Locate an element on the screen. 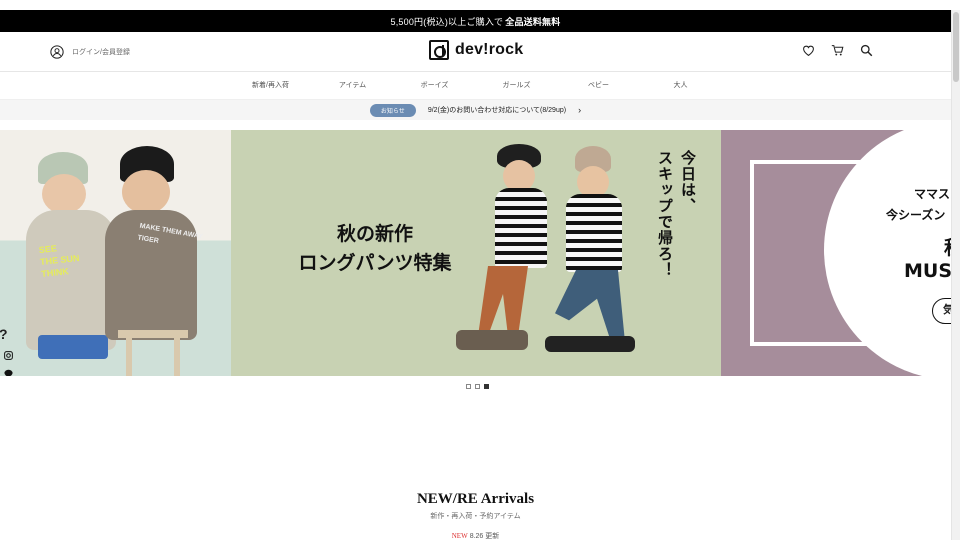  promo-text: 5,500円(税込)以上ご購入で is located at coordinates (447, 21).